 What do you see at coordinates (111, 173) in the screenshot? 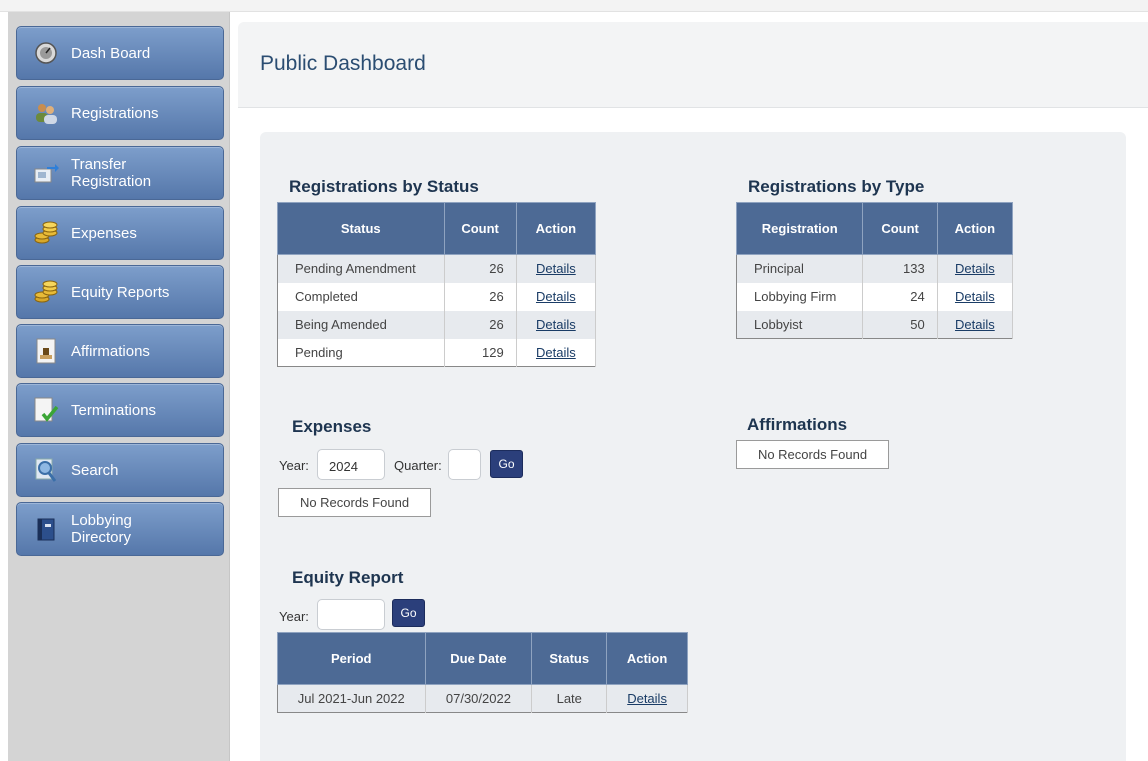
I see `sidebar-item-label: Transfer Registration` at bounding box center [111, 173].